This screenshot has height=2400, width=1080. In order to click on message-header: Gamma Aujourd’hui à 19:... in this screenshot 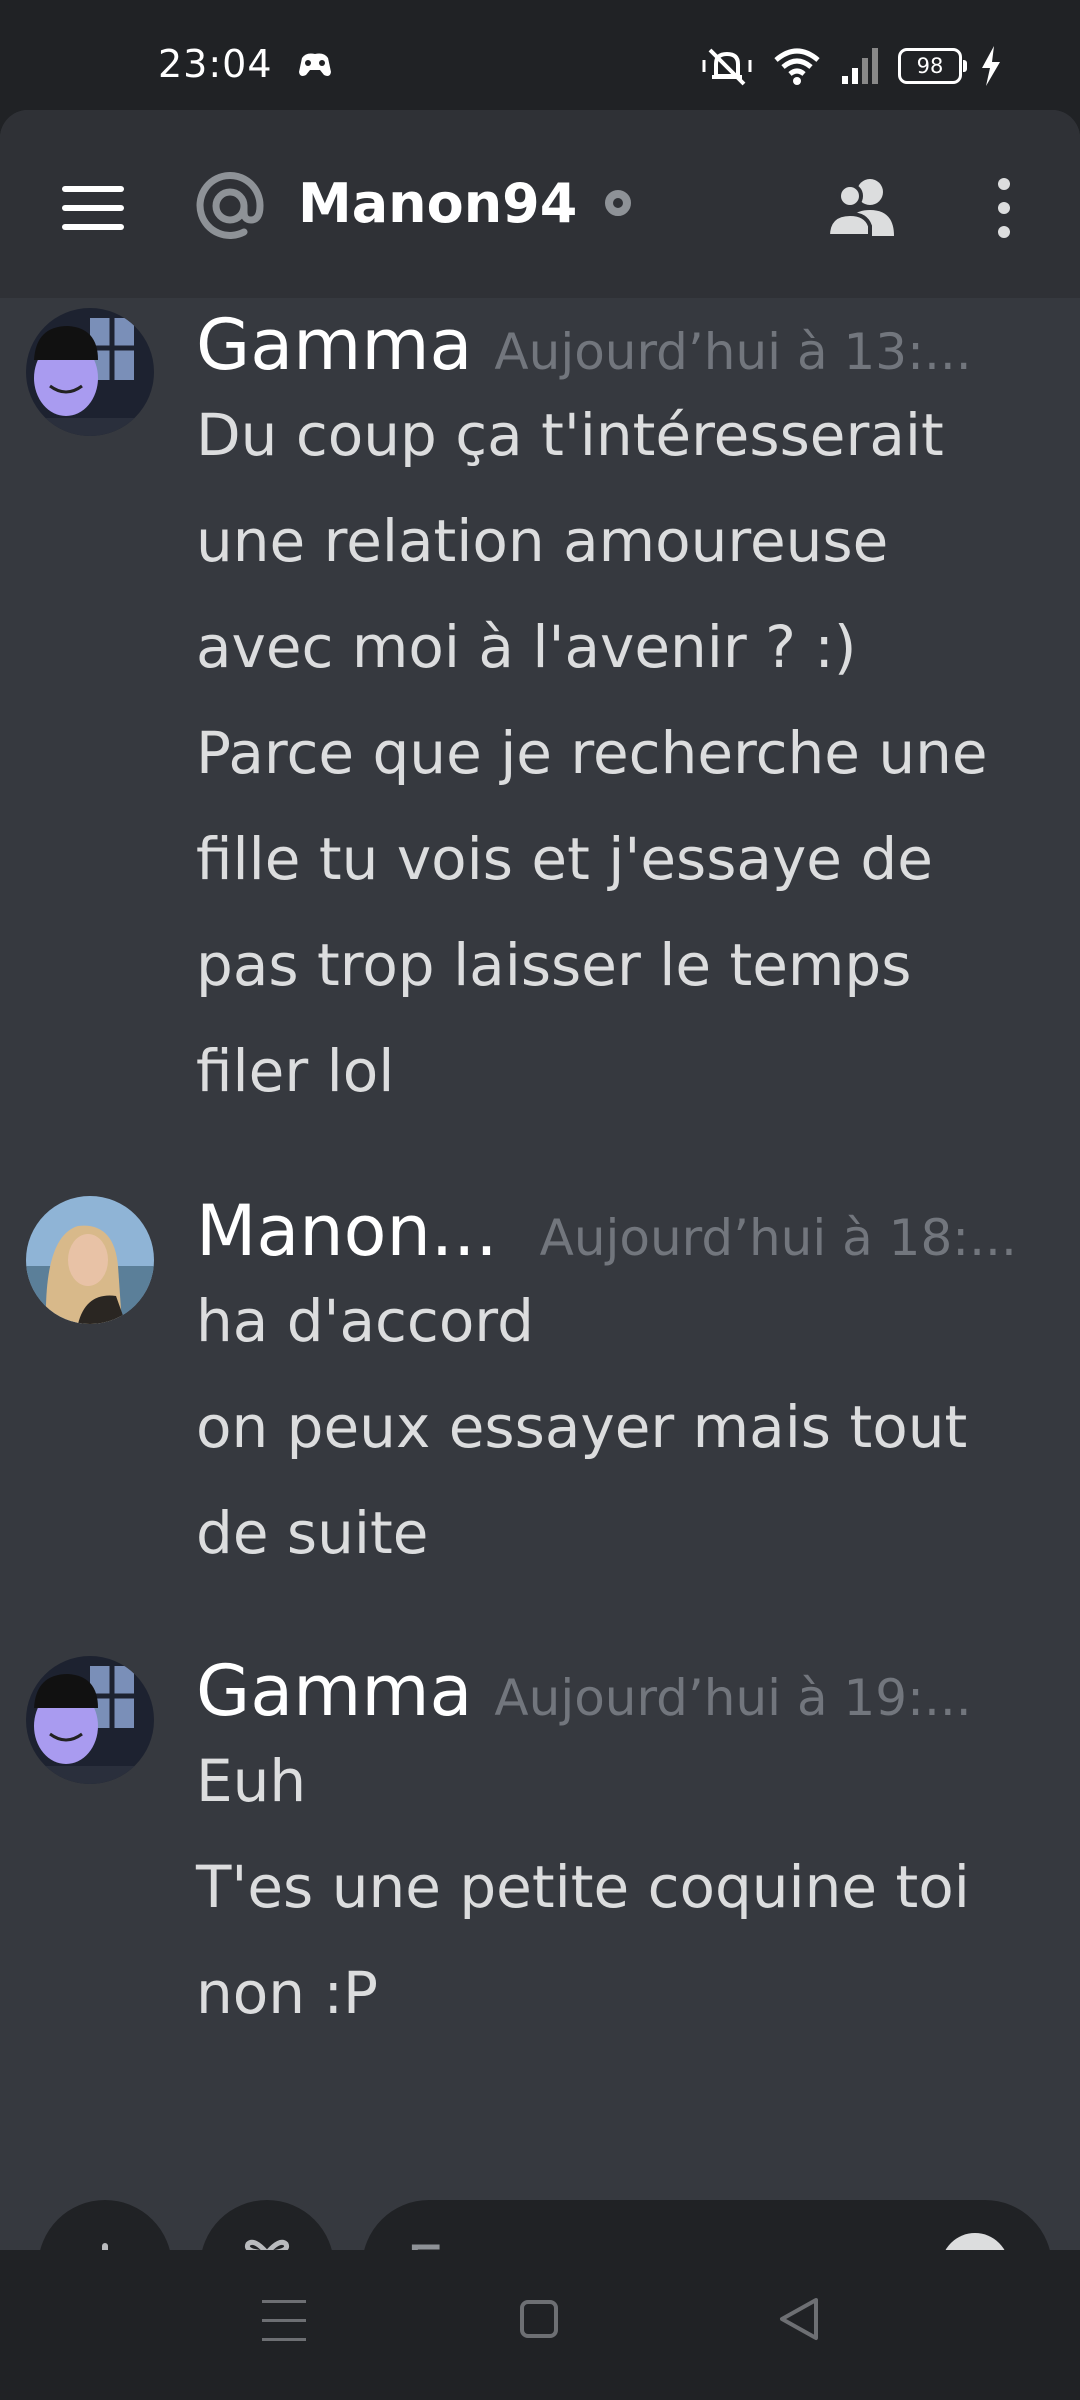, I will do `click(584, 1691)`.